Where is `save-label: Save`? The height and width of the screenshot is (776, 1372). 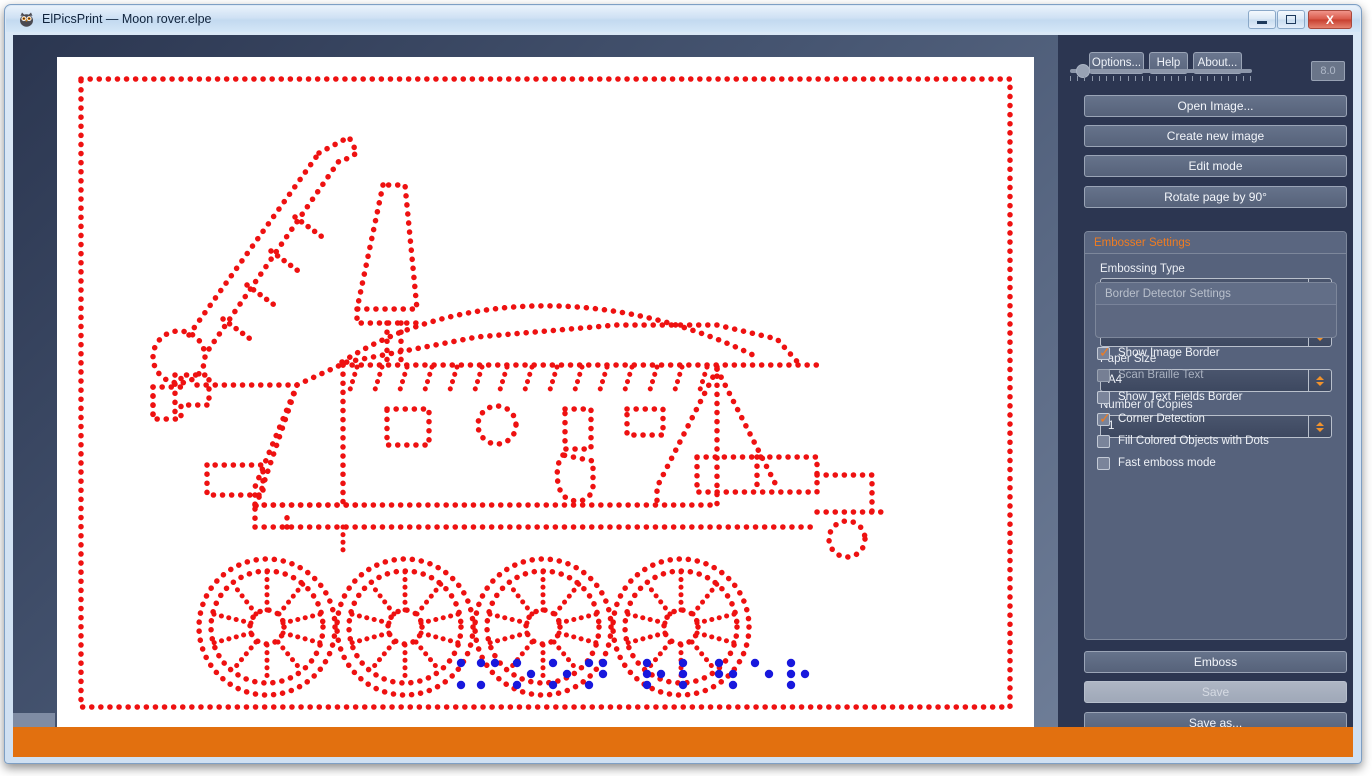
save-label: Save is located at coordinates (1215, 692).